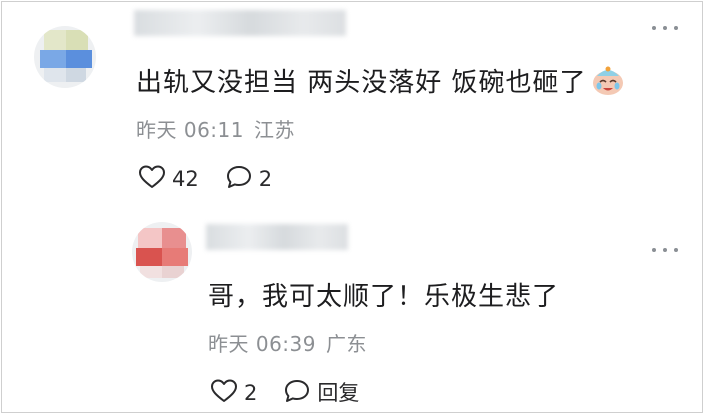  I want to click on crying-face-emoji, so click(608, 83).